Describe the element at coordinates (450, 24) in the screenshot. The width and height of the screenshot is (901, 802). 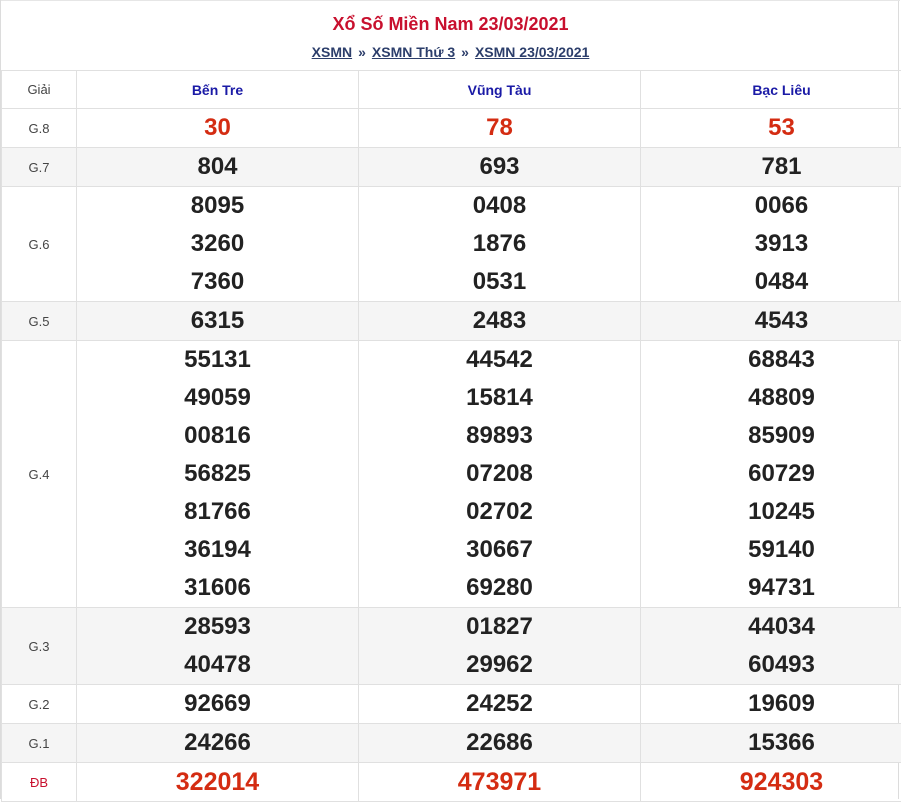
I see `page-title: Xổ Số Miền Nam 23/03/2021` at that location.